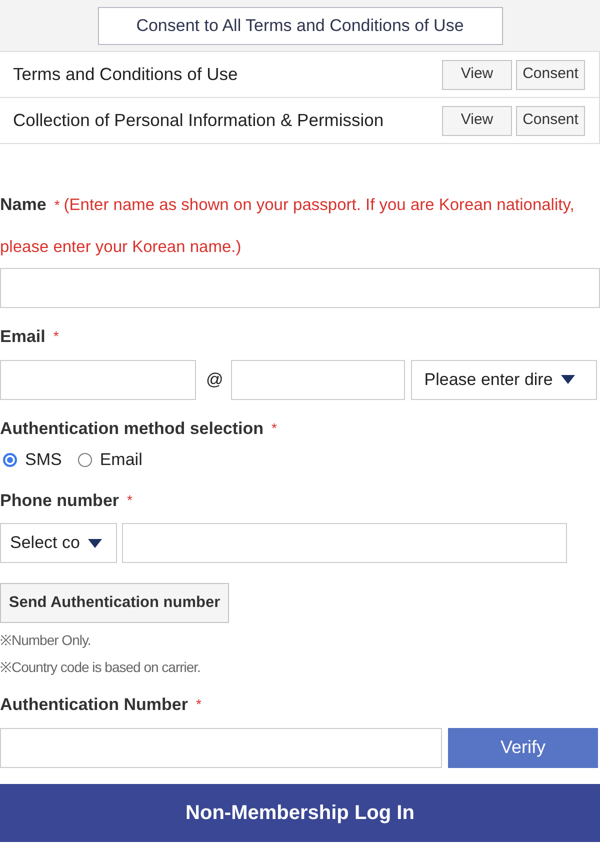 The width and height of the screenshot is (600, 848). I want to click on domain-select: Please enter dire, so click(504, 380).